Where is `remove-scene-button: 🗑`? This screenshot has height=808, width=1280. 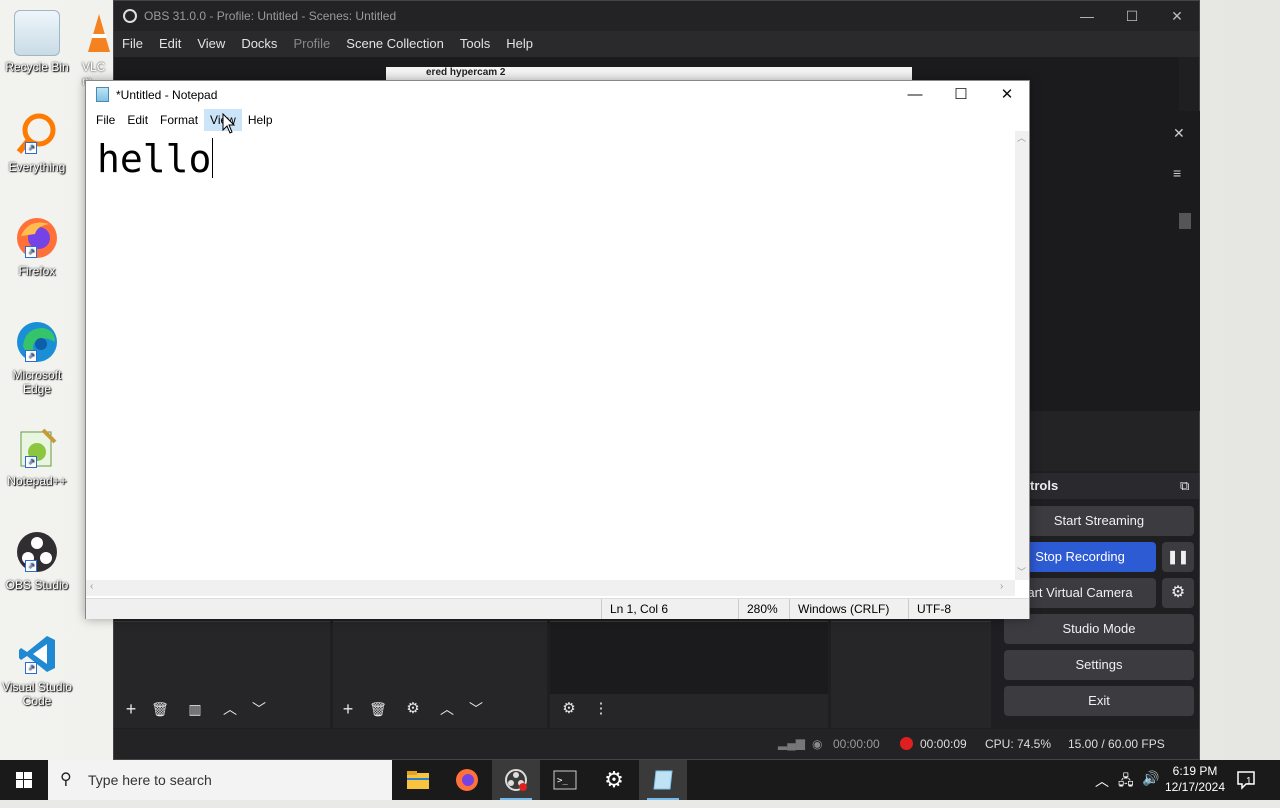 remove-scene-button: 🗑 is located at coordinates (160, 709).